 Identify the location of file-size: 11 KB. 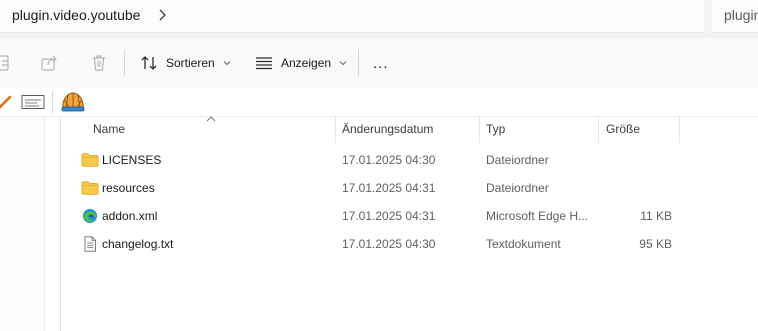
(656, 216).